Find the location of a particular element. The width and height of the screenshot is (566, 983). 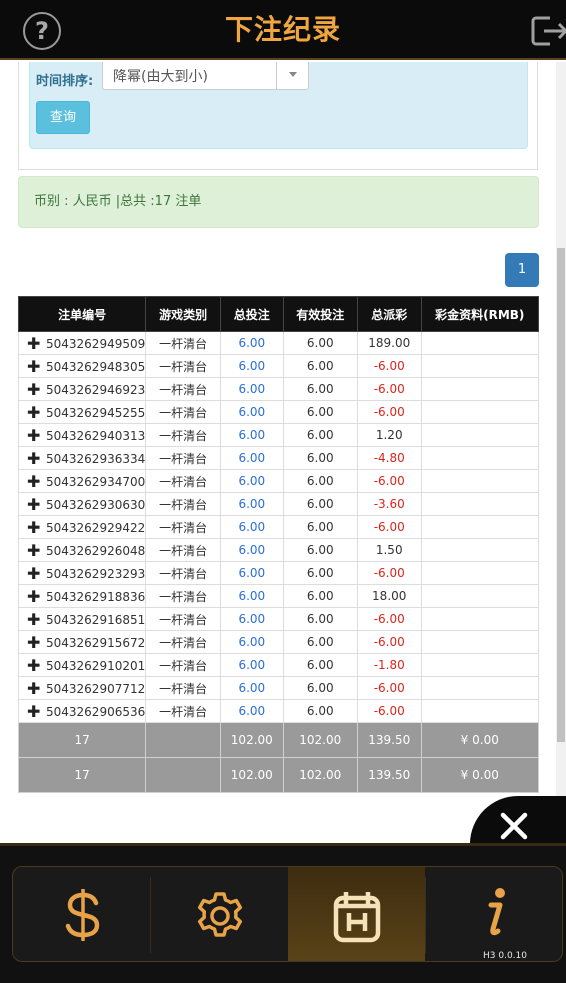

info-icon is located at coordinates (496, 912).